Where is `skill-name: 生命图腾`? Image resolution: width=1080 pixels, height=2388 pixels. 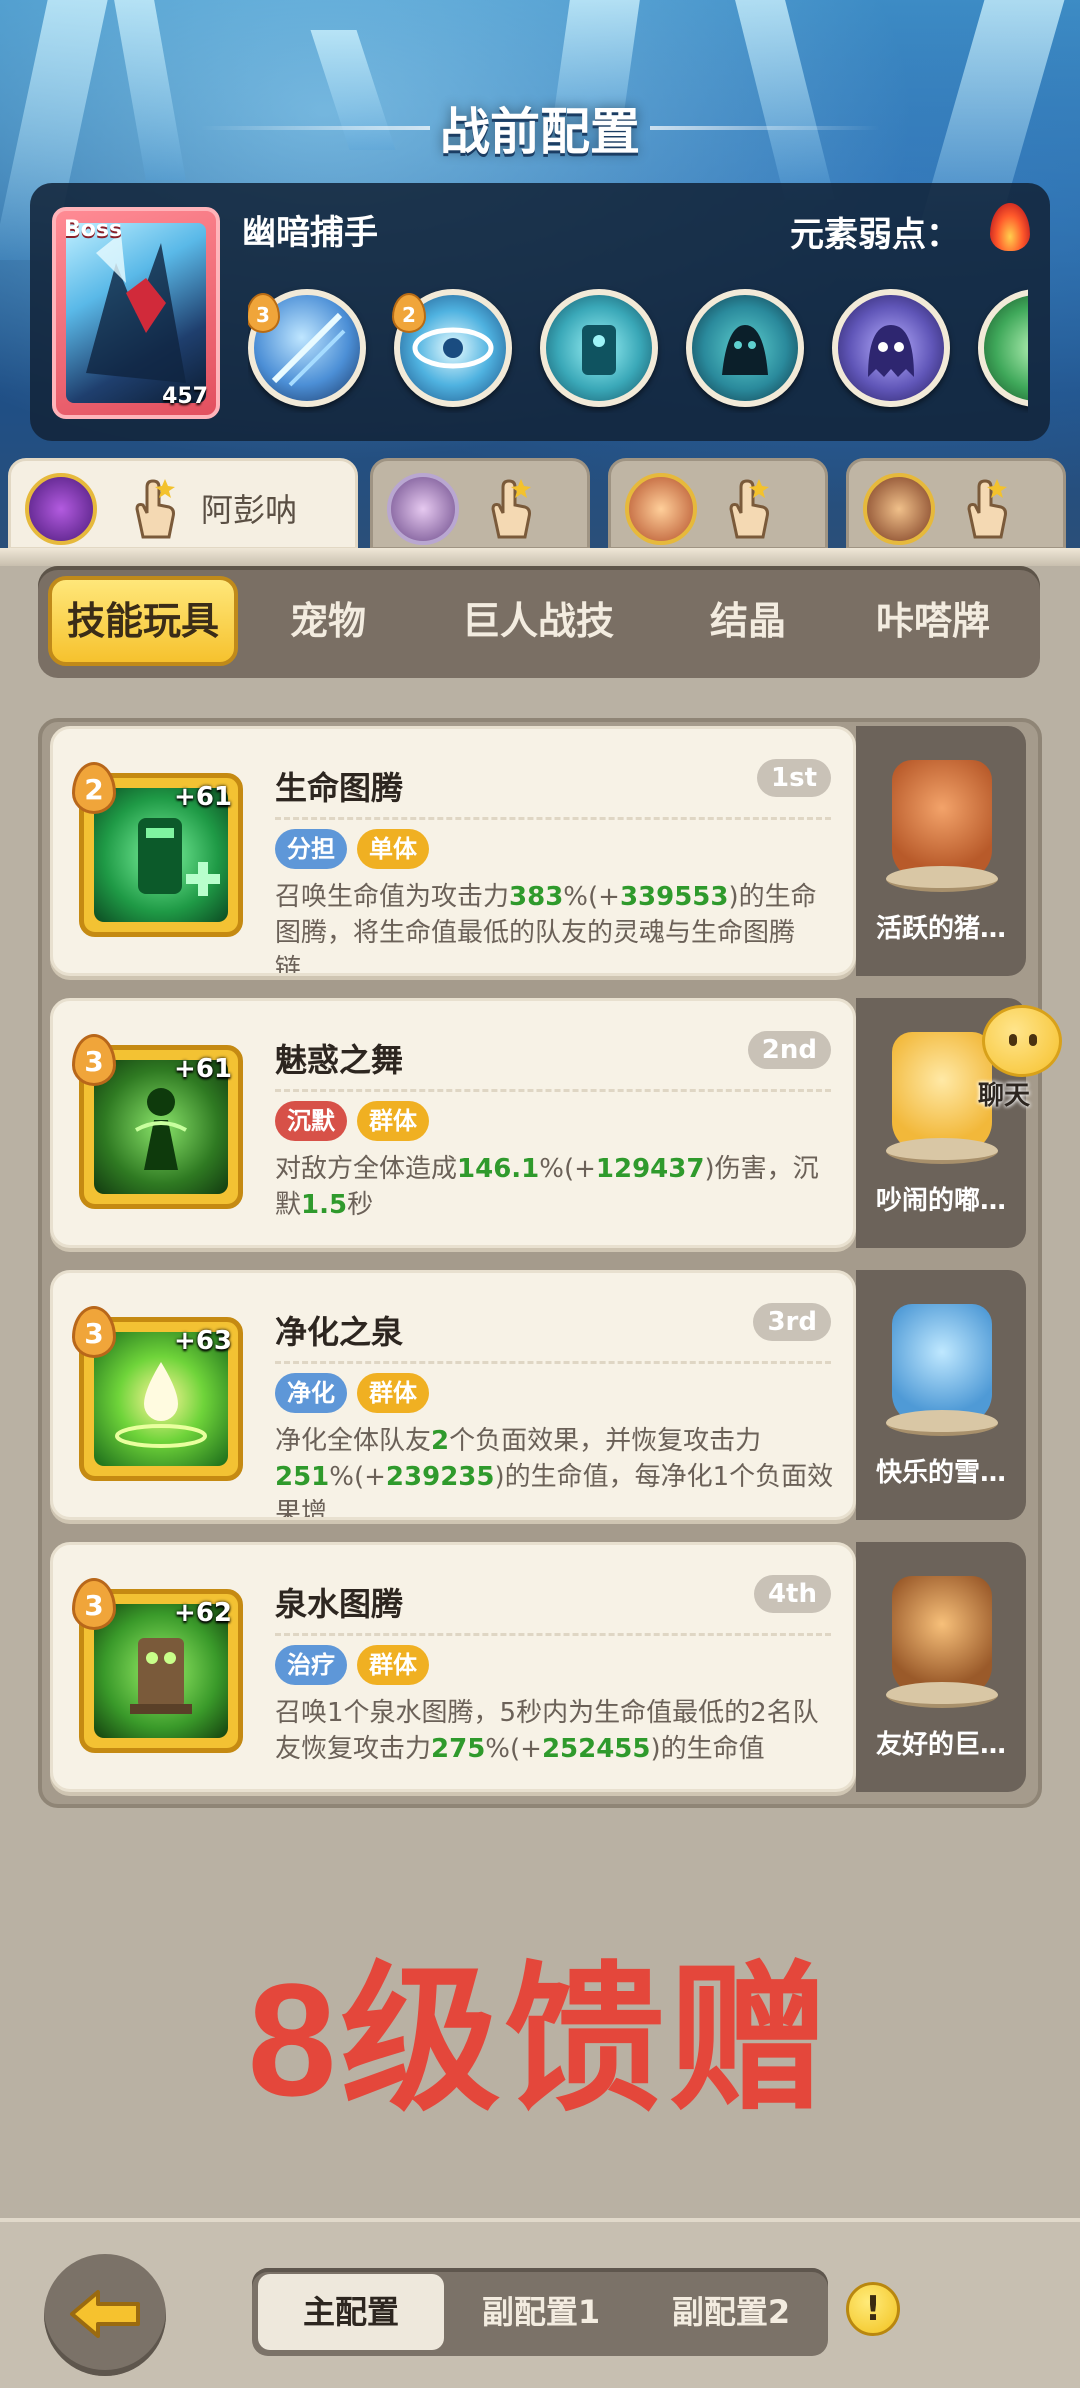
skill-name: 生命图腾 is located at coordinates (339, 788).